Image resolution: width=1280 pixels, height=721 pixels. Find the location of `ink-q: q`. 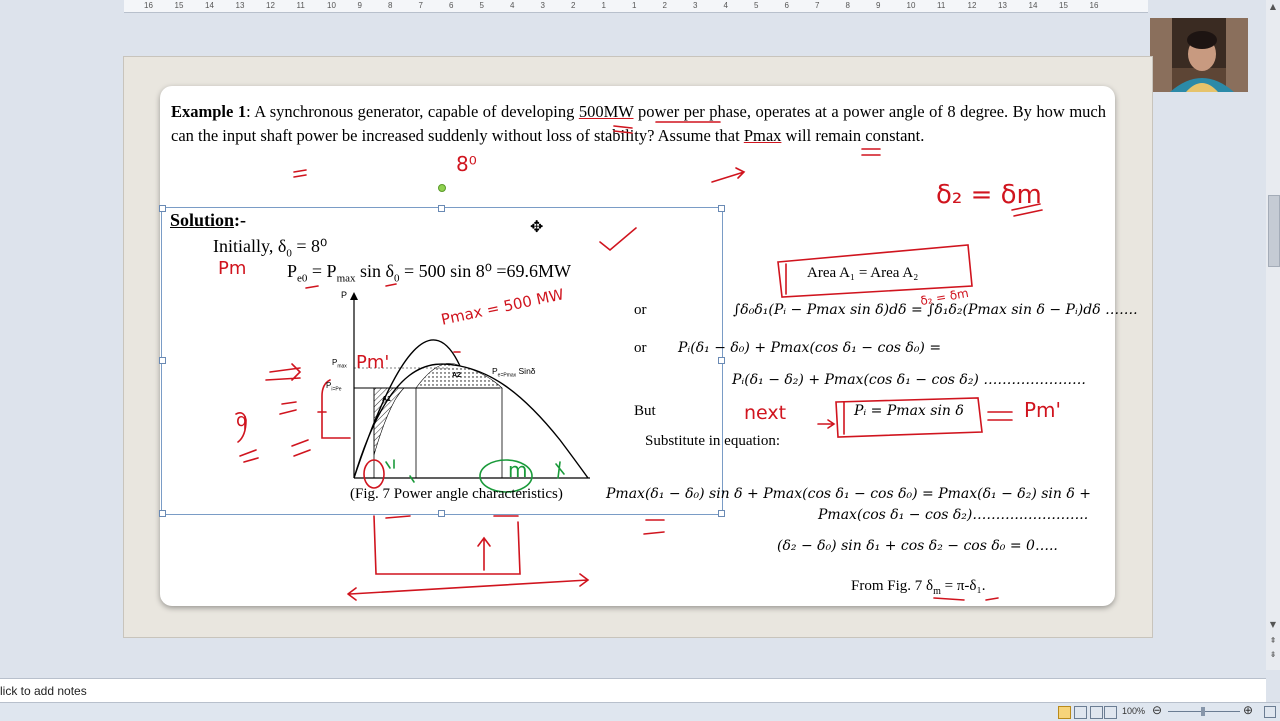

ink-q: q is located at coordinates (242, 420).